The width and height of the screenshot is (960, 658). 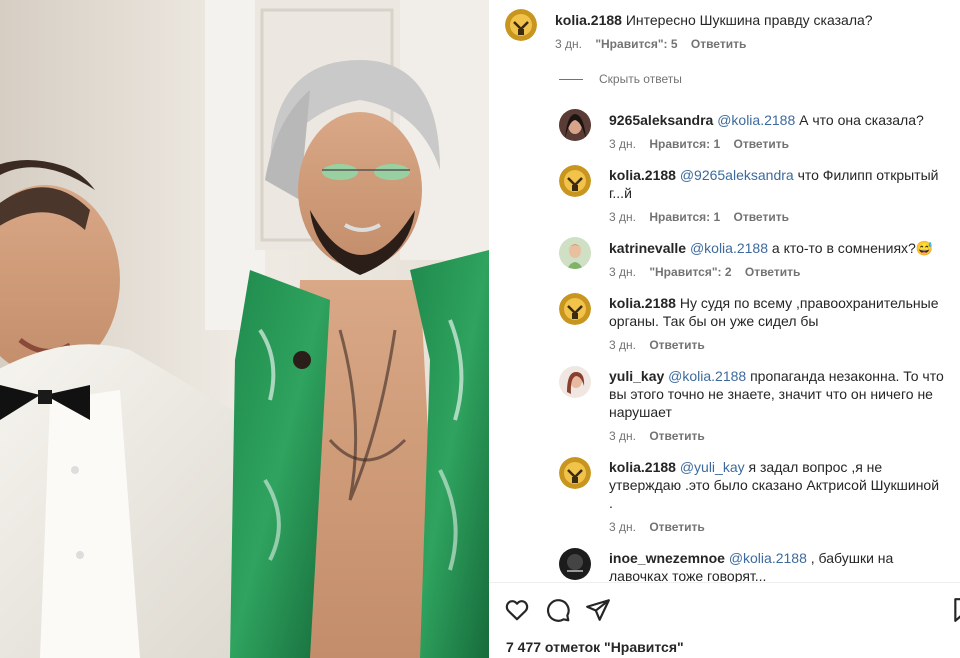 I want to click on divider-line, so click(x=571, y=80).